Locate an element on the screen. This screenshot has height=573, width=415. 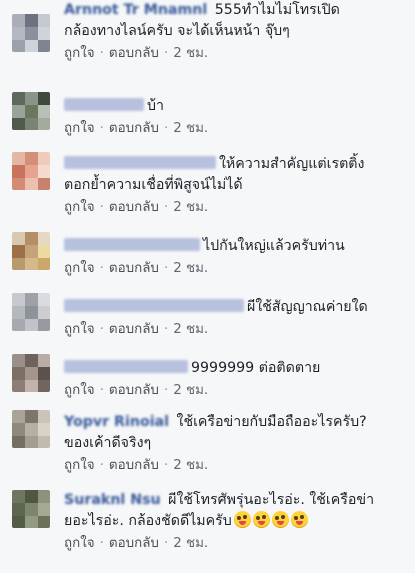
commenter-name: Arnnot Tr Mnamnl is located at coordinates (135, 10).